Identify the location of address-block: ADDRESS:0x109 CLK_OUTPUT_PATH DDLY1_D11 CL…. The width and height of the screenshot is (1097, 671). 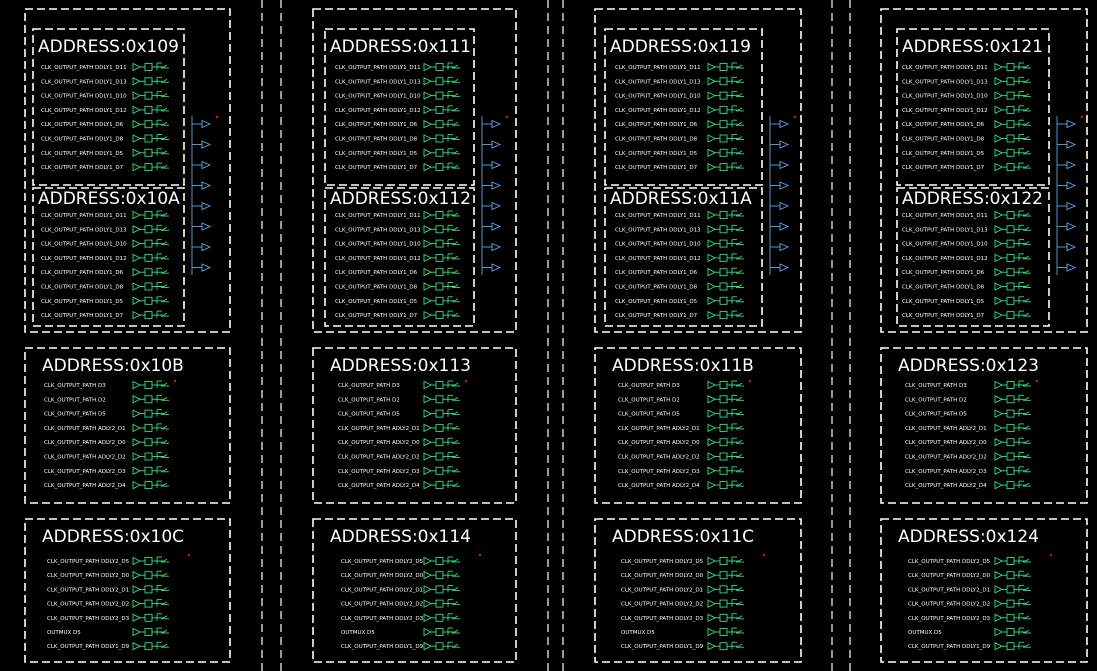
(108, 107).